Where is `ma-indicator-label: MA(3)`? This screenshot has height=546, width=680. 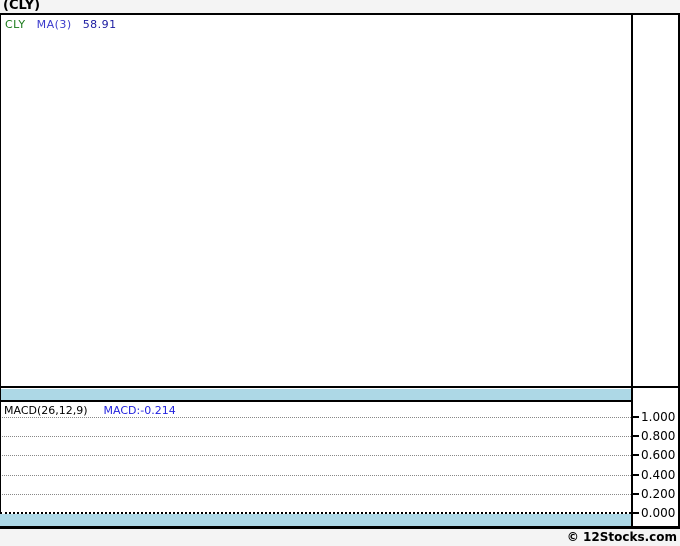
ma-indicator-label: MA(3) is located at coordinates (54, 24).